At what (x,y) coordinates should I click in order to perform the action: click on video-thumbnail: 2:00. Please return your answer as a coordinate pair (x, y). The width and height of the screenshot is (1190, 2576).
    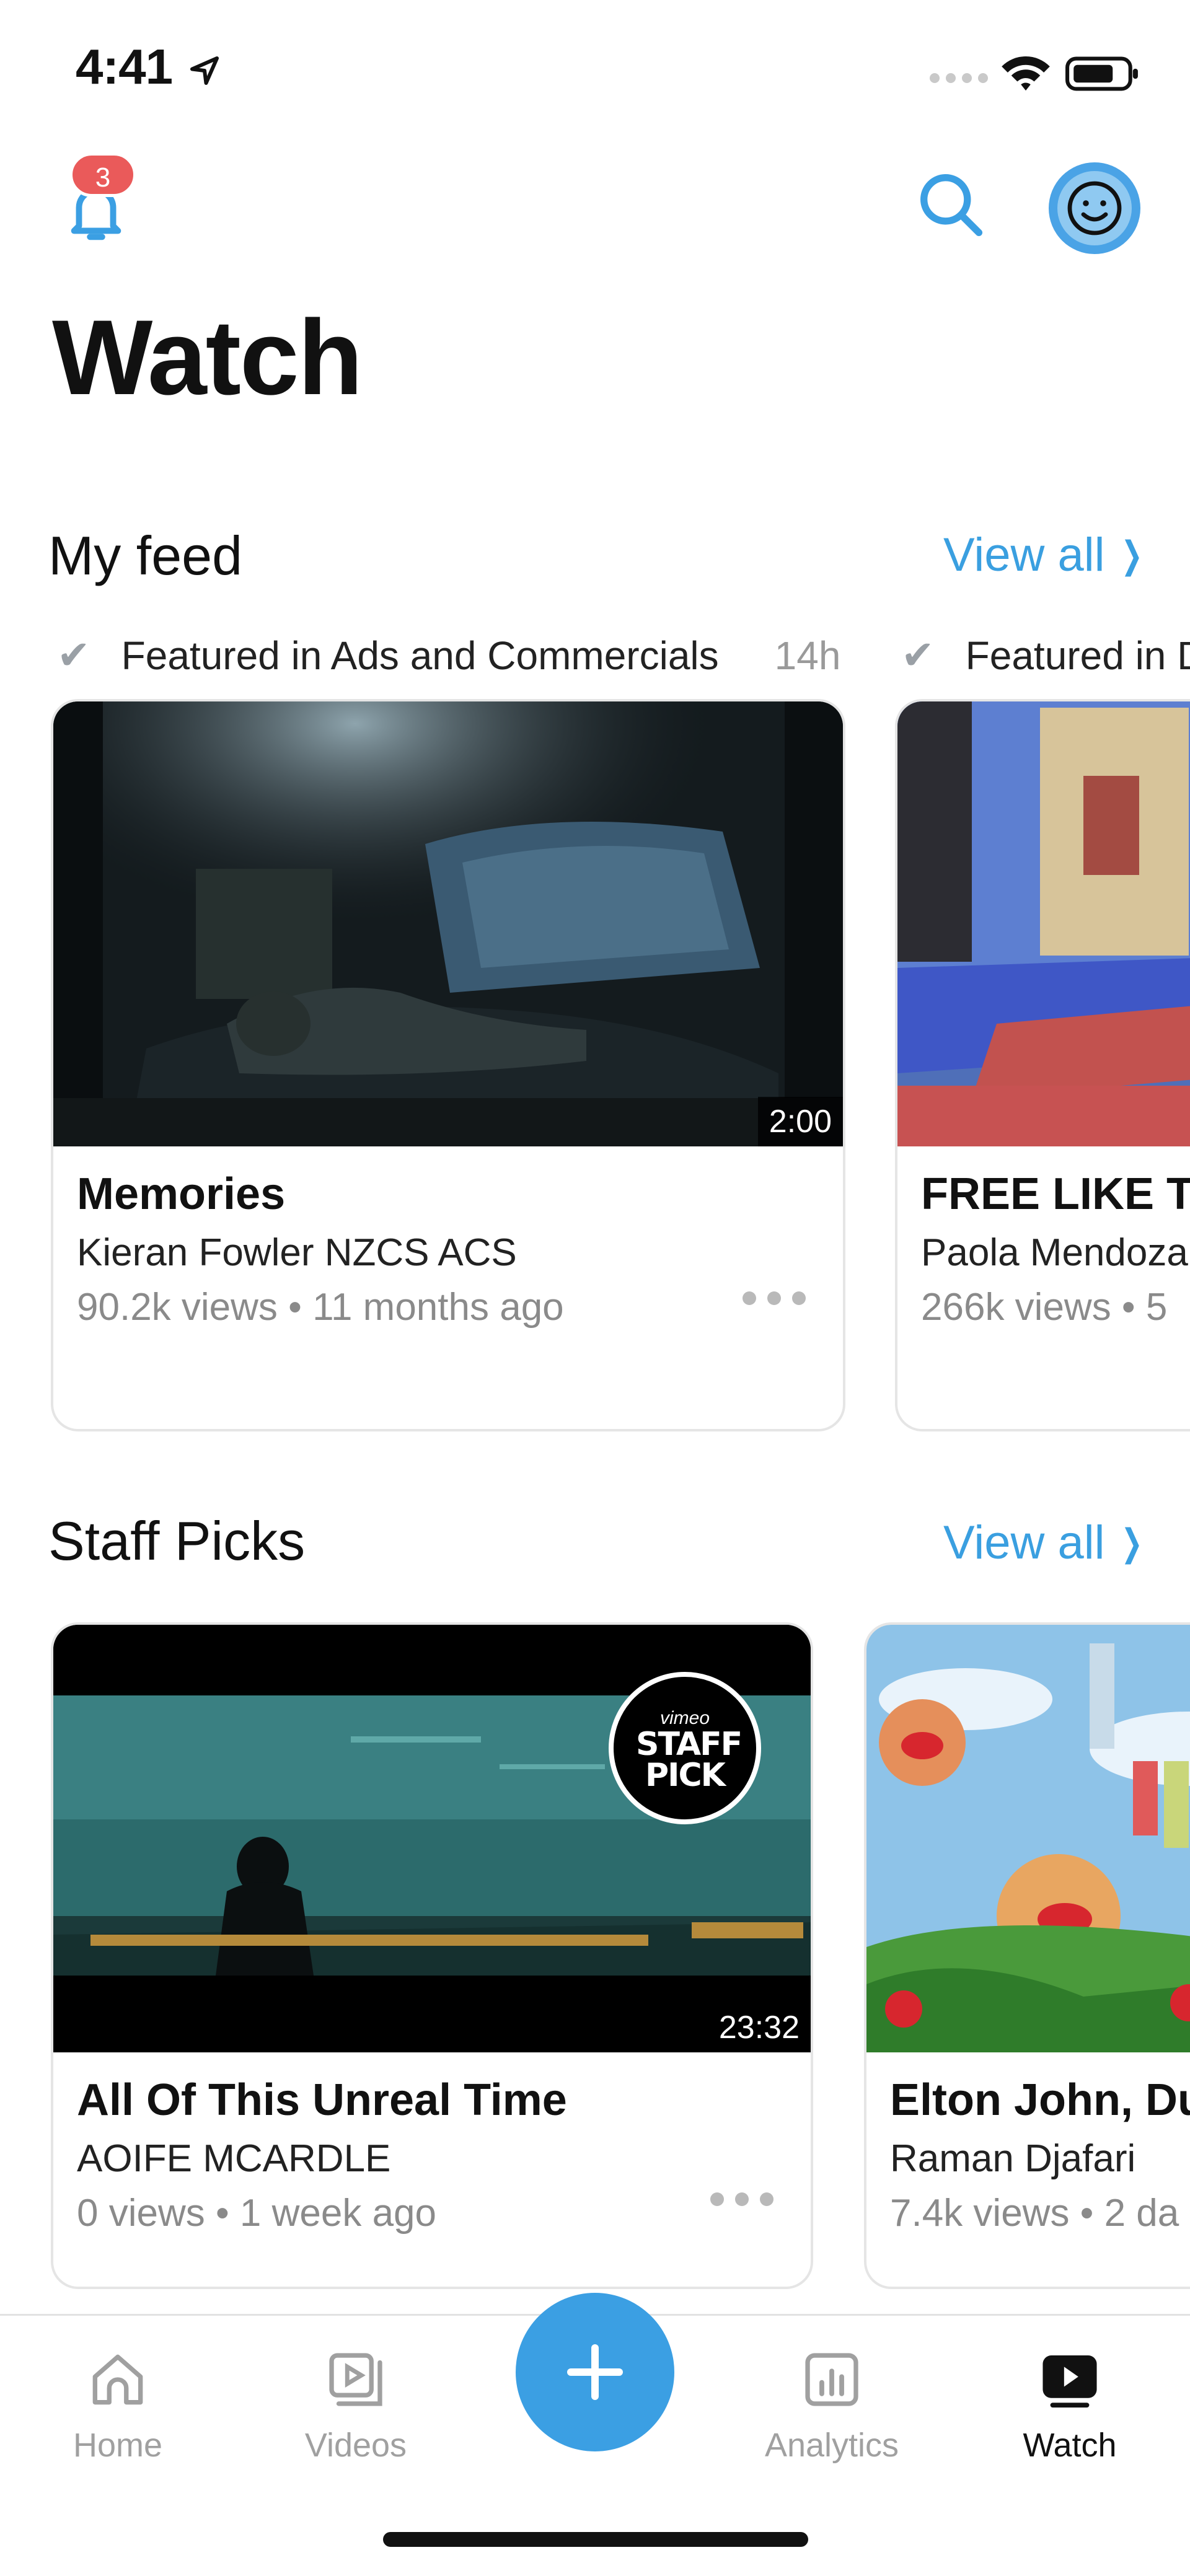
    Looking at the image, I should click on (448, 923).